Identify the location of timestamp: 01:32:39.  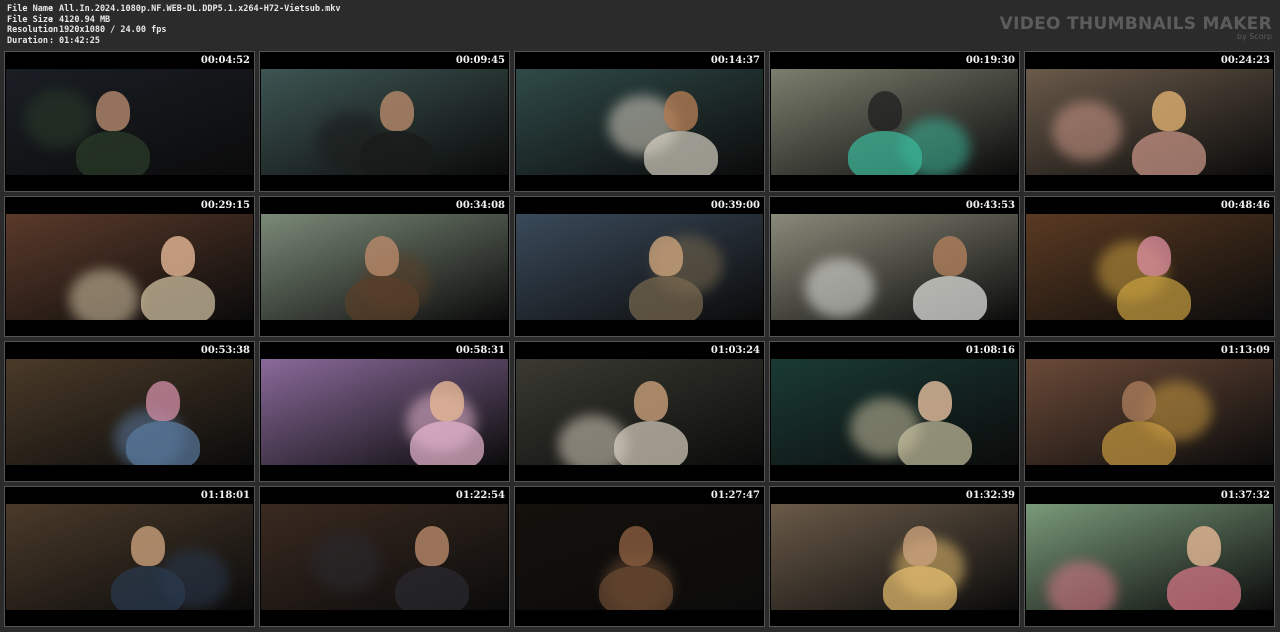
(990, 495).